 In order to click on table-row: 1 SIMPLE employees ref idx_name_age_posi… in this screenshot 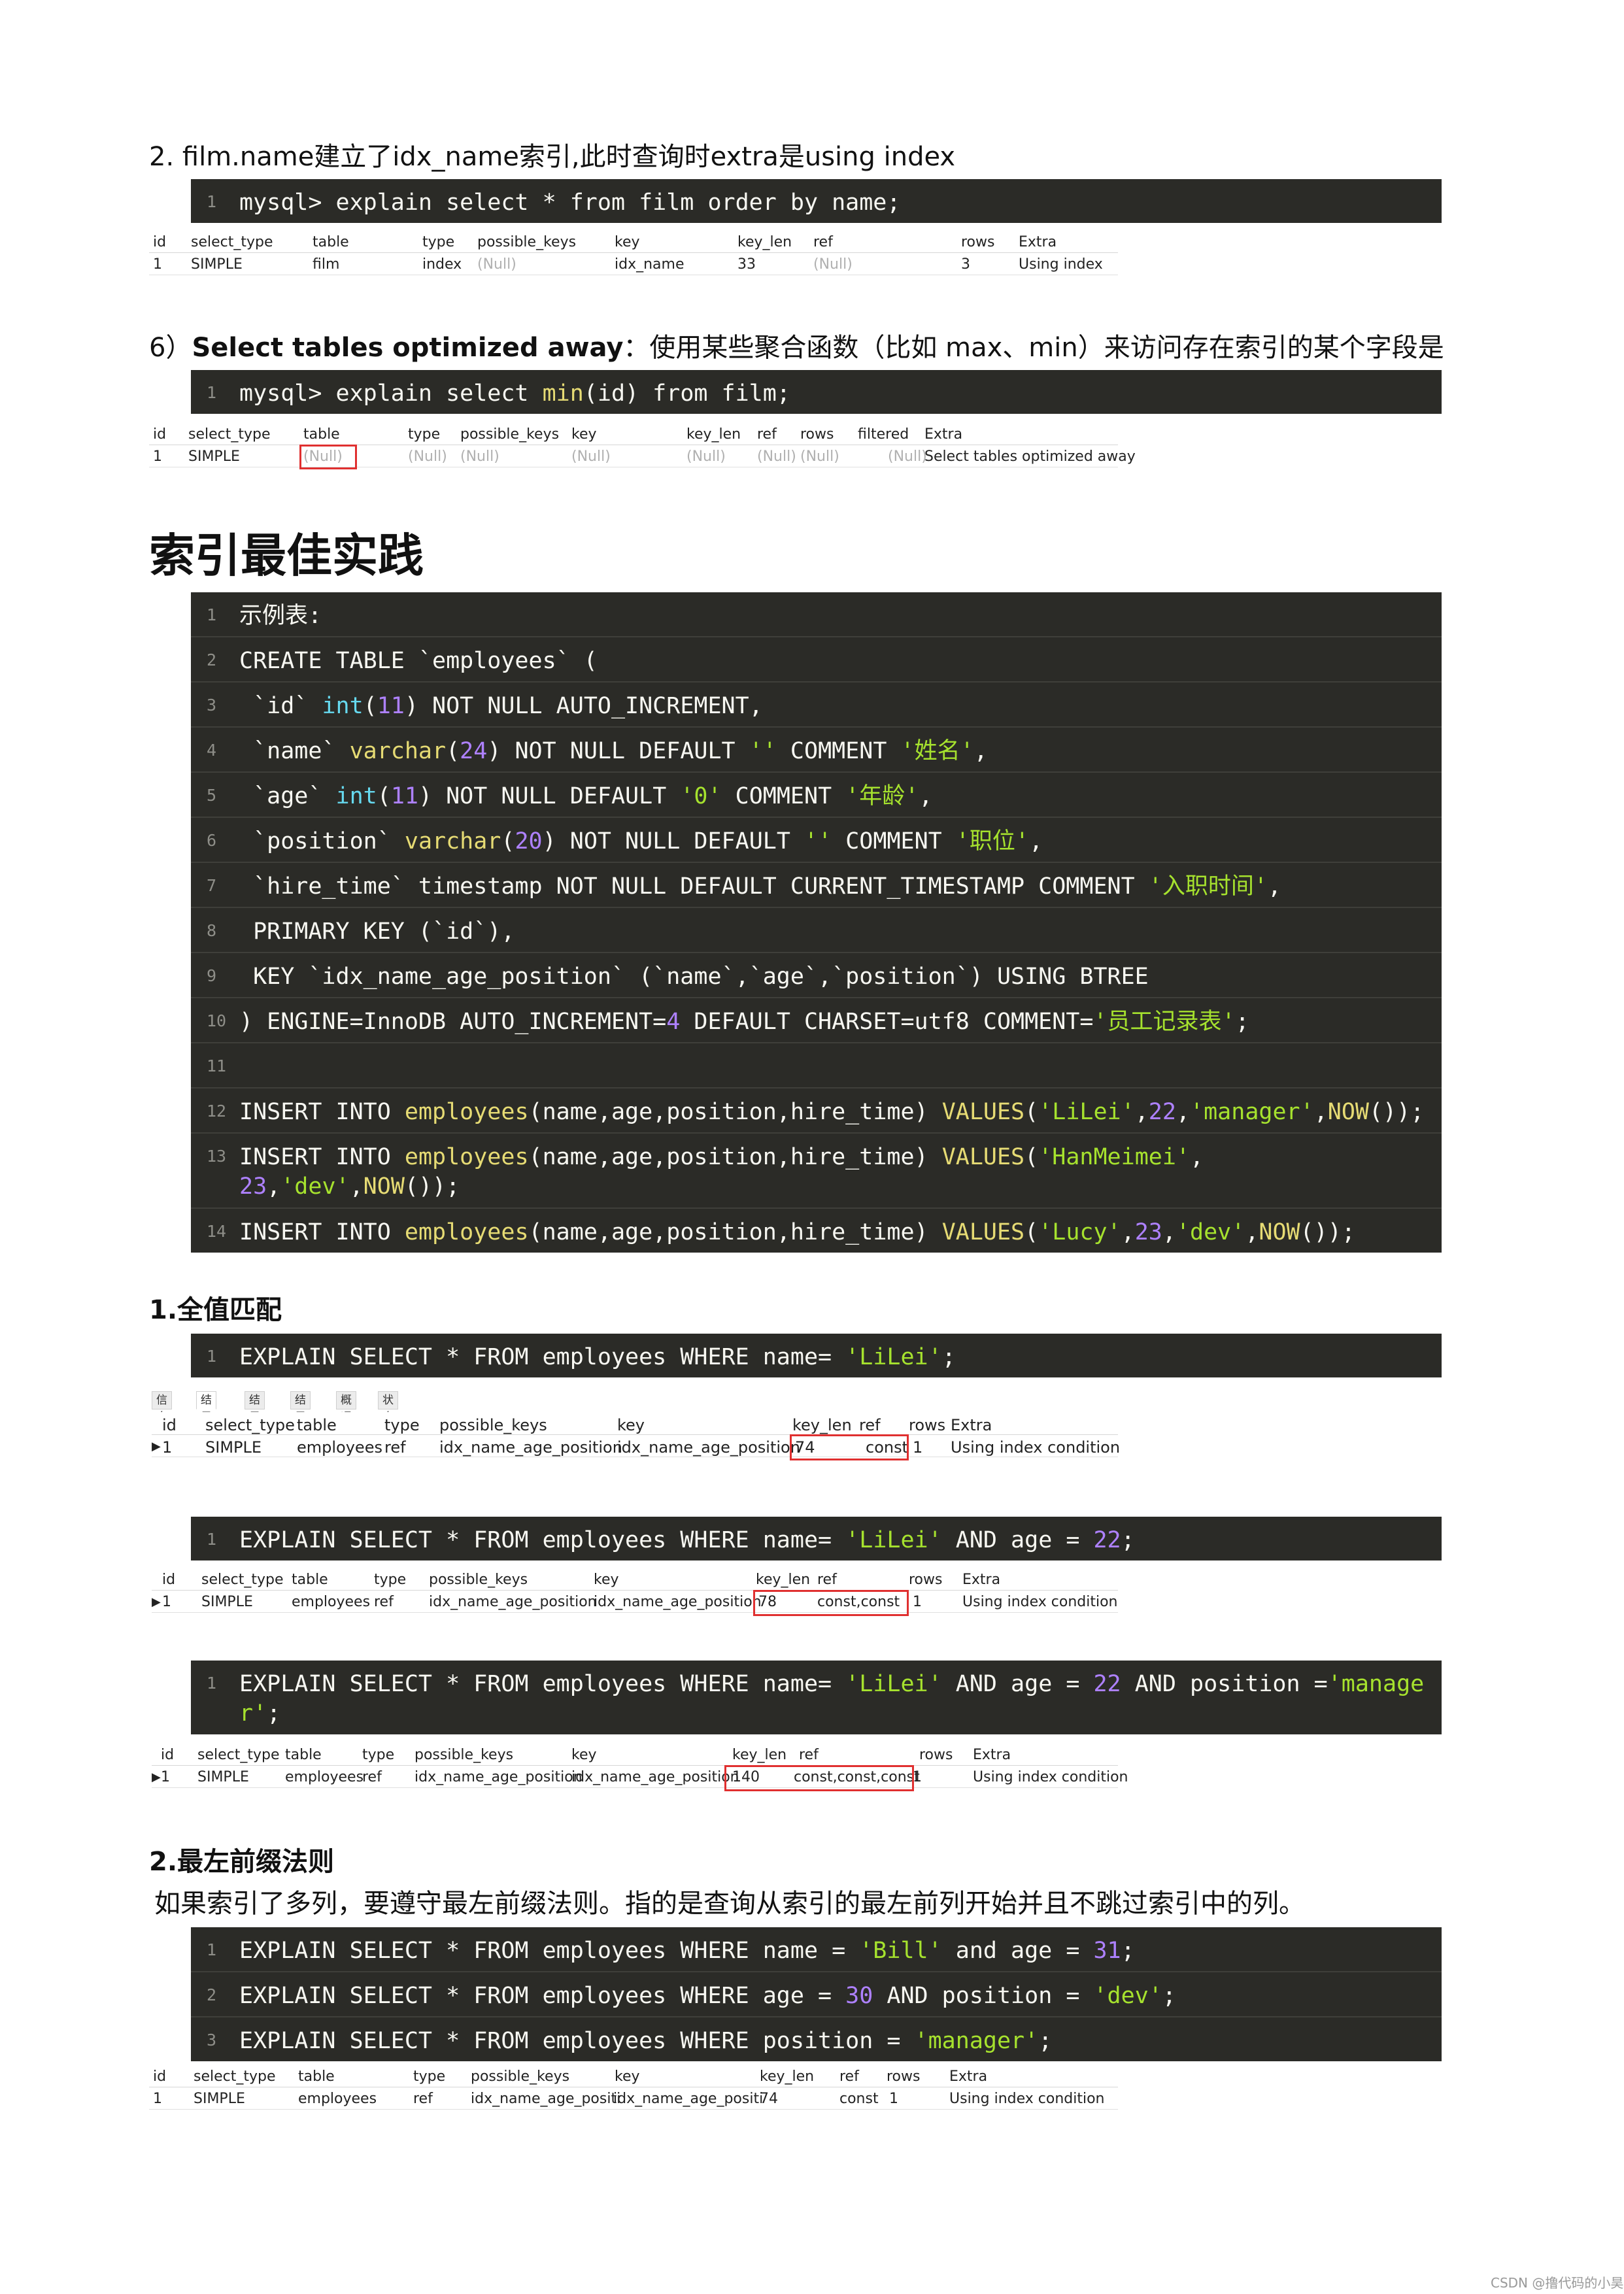, I will do `click(633, 2098)`.